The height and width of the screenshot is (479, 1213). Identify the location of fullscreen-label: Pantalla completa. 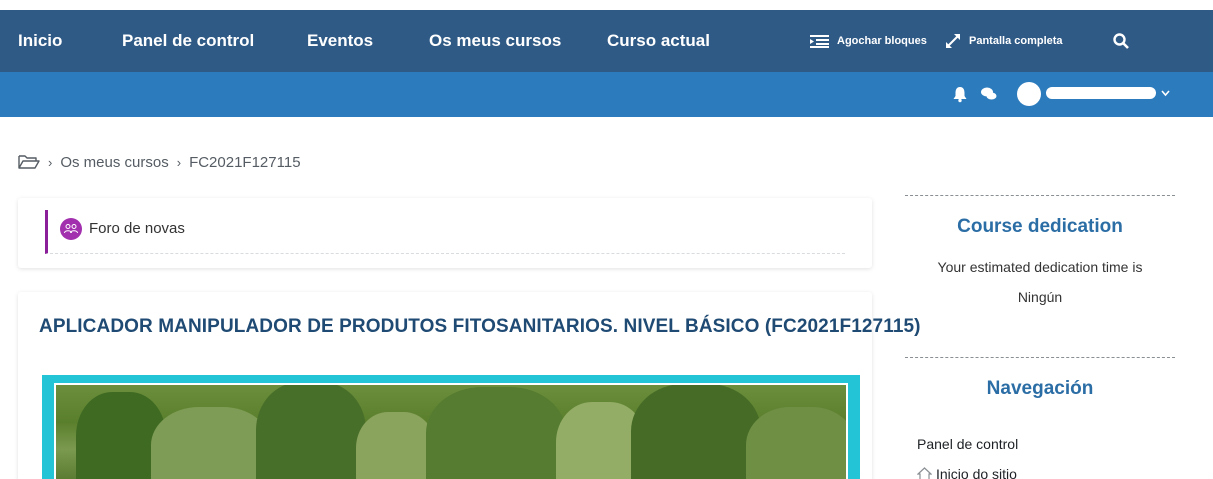
(1016, 41).